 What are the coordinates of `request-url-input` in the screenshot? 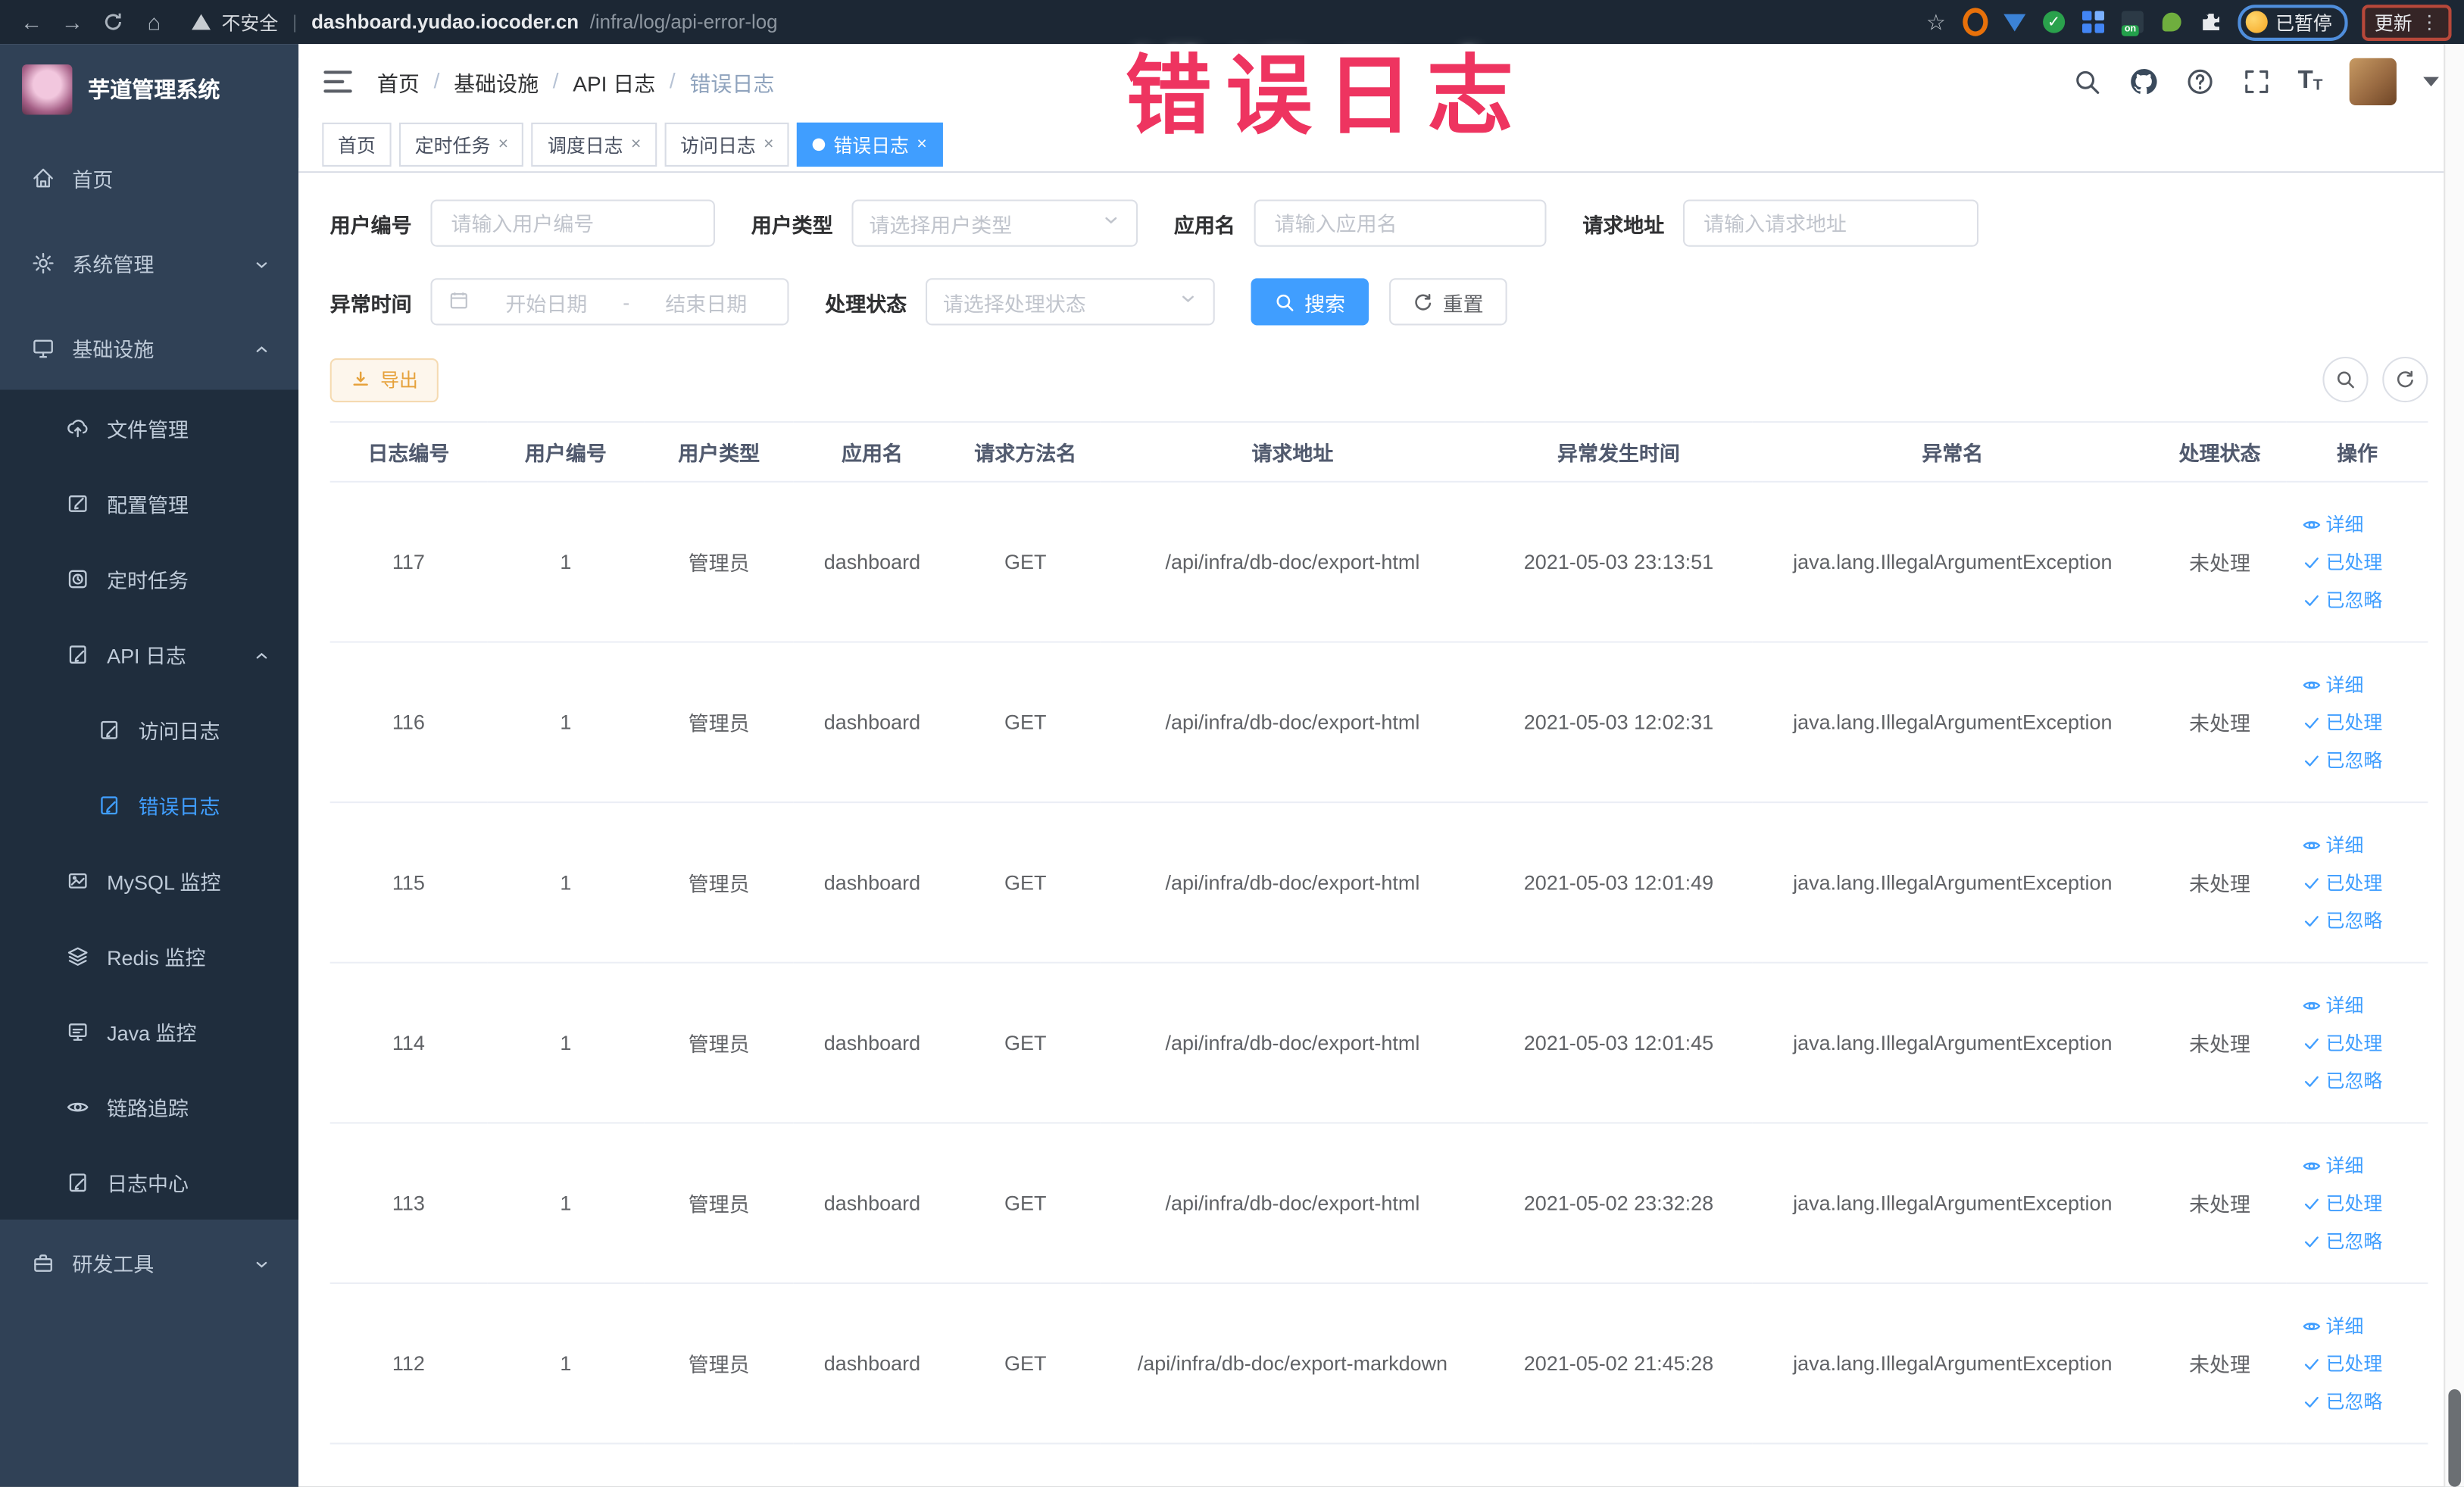 It's located at (1831, 223).